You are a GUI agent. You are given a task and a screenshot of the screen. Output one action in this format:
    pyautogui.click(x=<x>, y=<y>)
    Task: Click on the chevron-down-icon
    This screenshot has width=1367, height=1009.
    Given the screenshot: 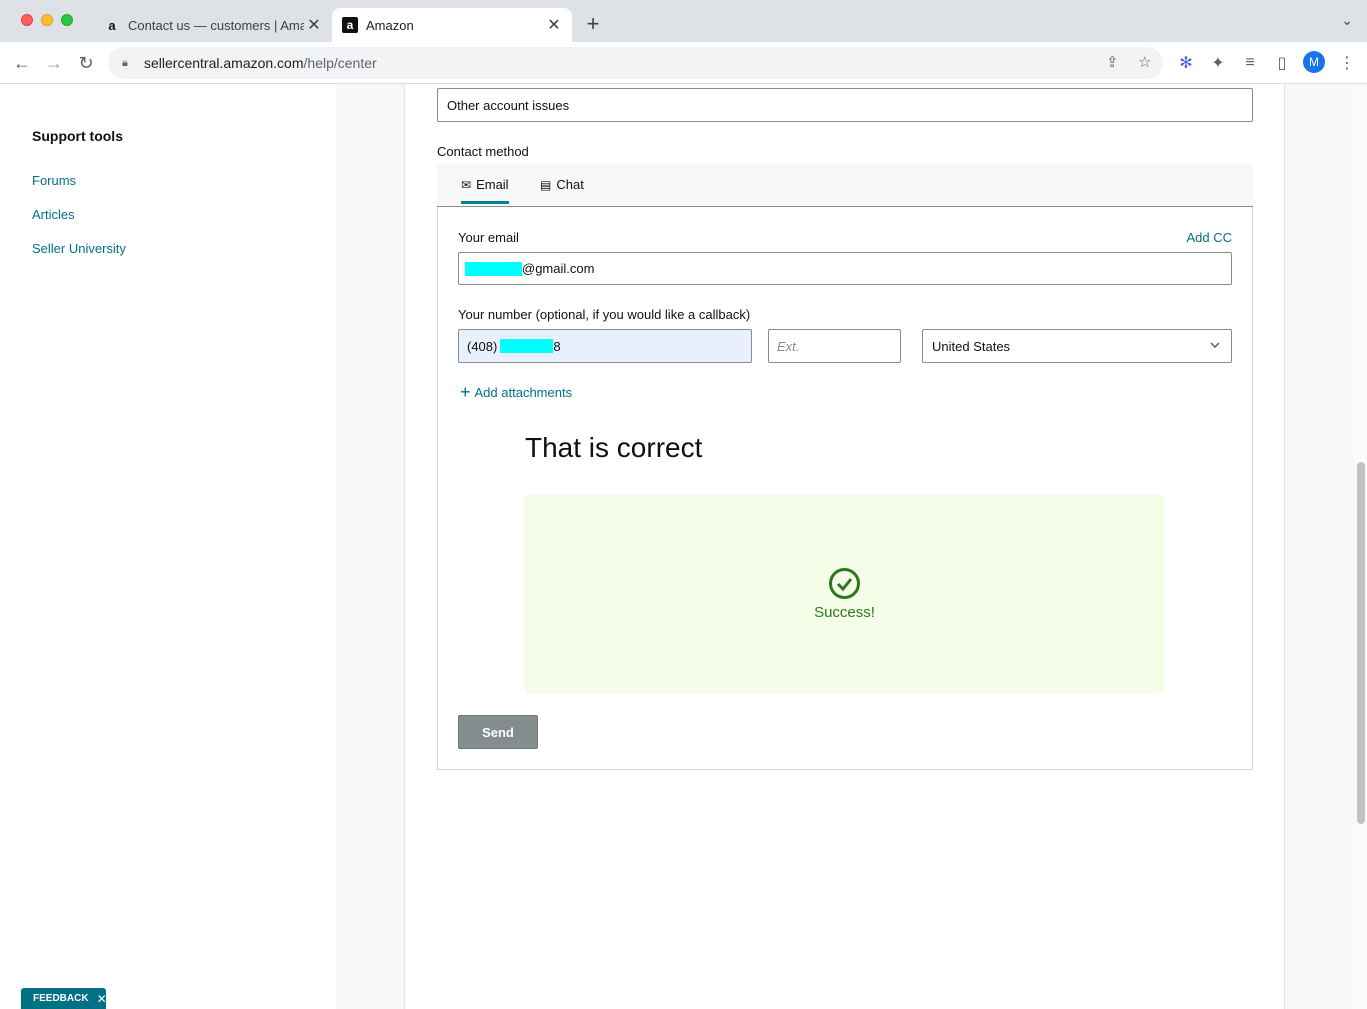 What is the action you would take?
    pyautogui.click(x=1215, y=345)
    